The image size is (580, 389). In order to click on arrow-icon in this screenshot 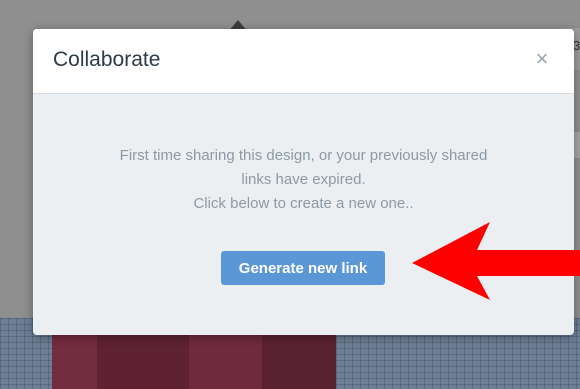, I will do `click(496, 261)`.